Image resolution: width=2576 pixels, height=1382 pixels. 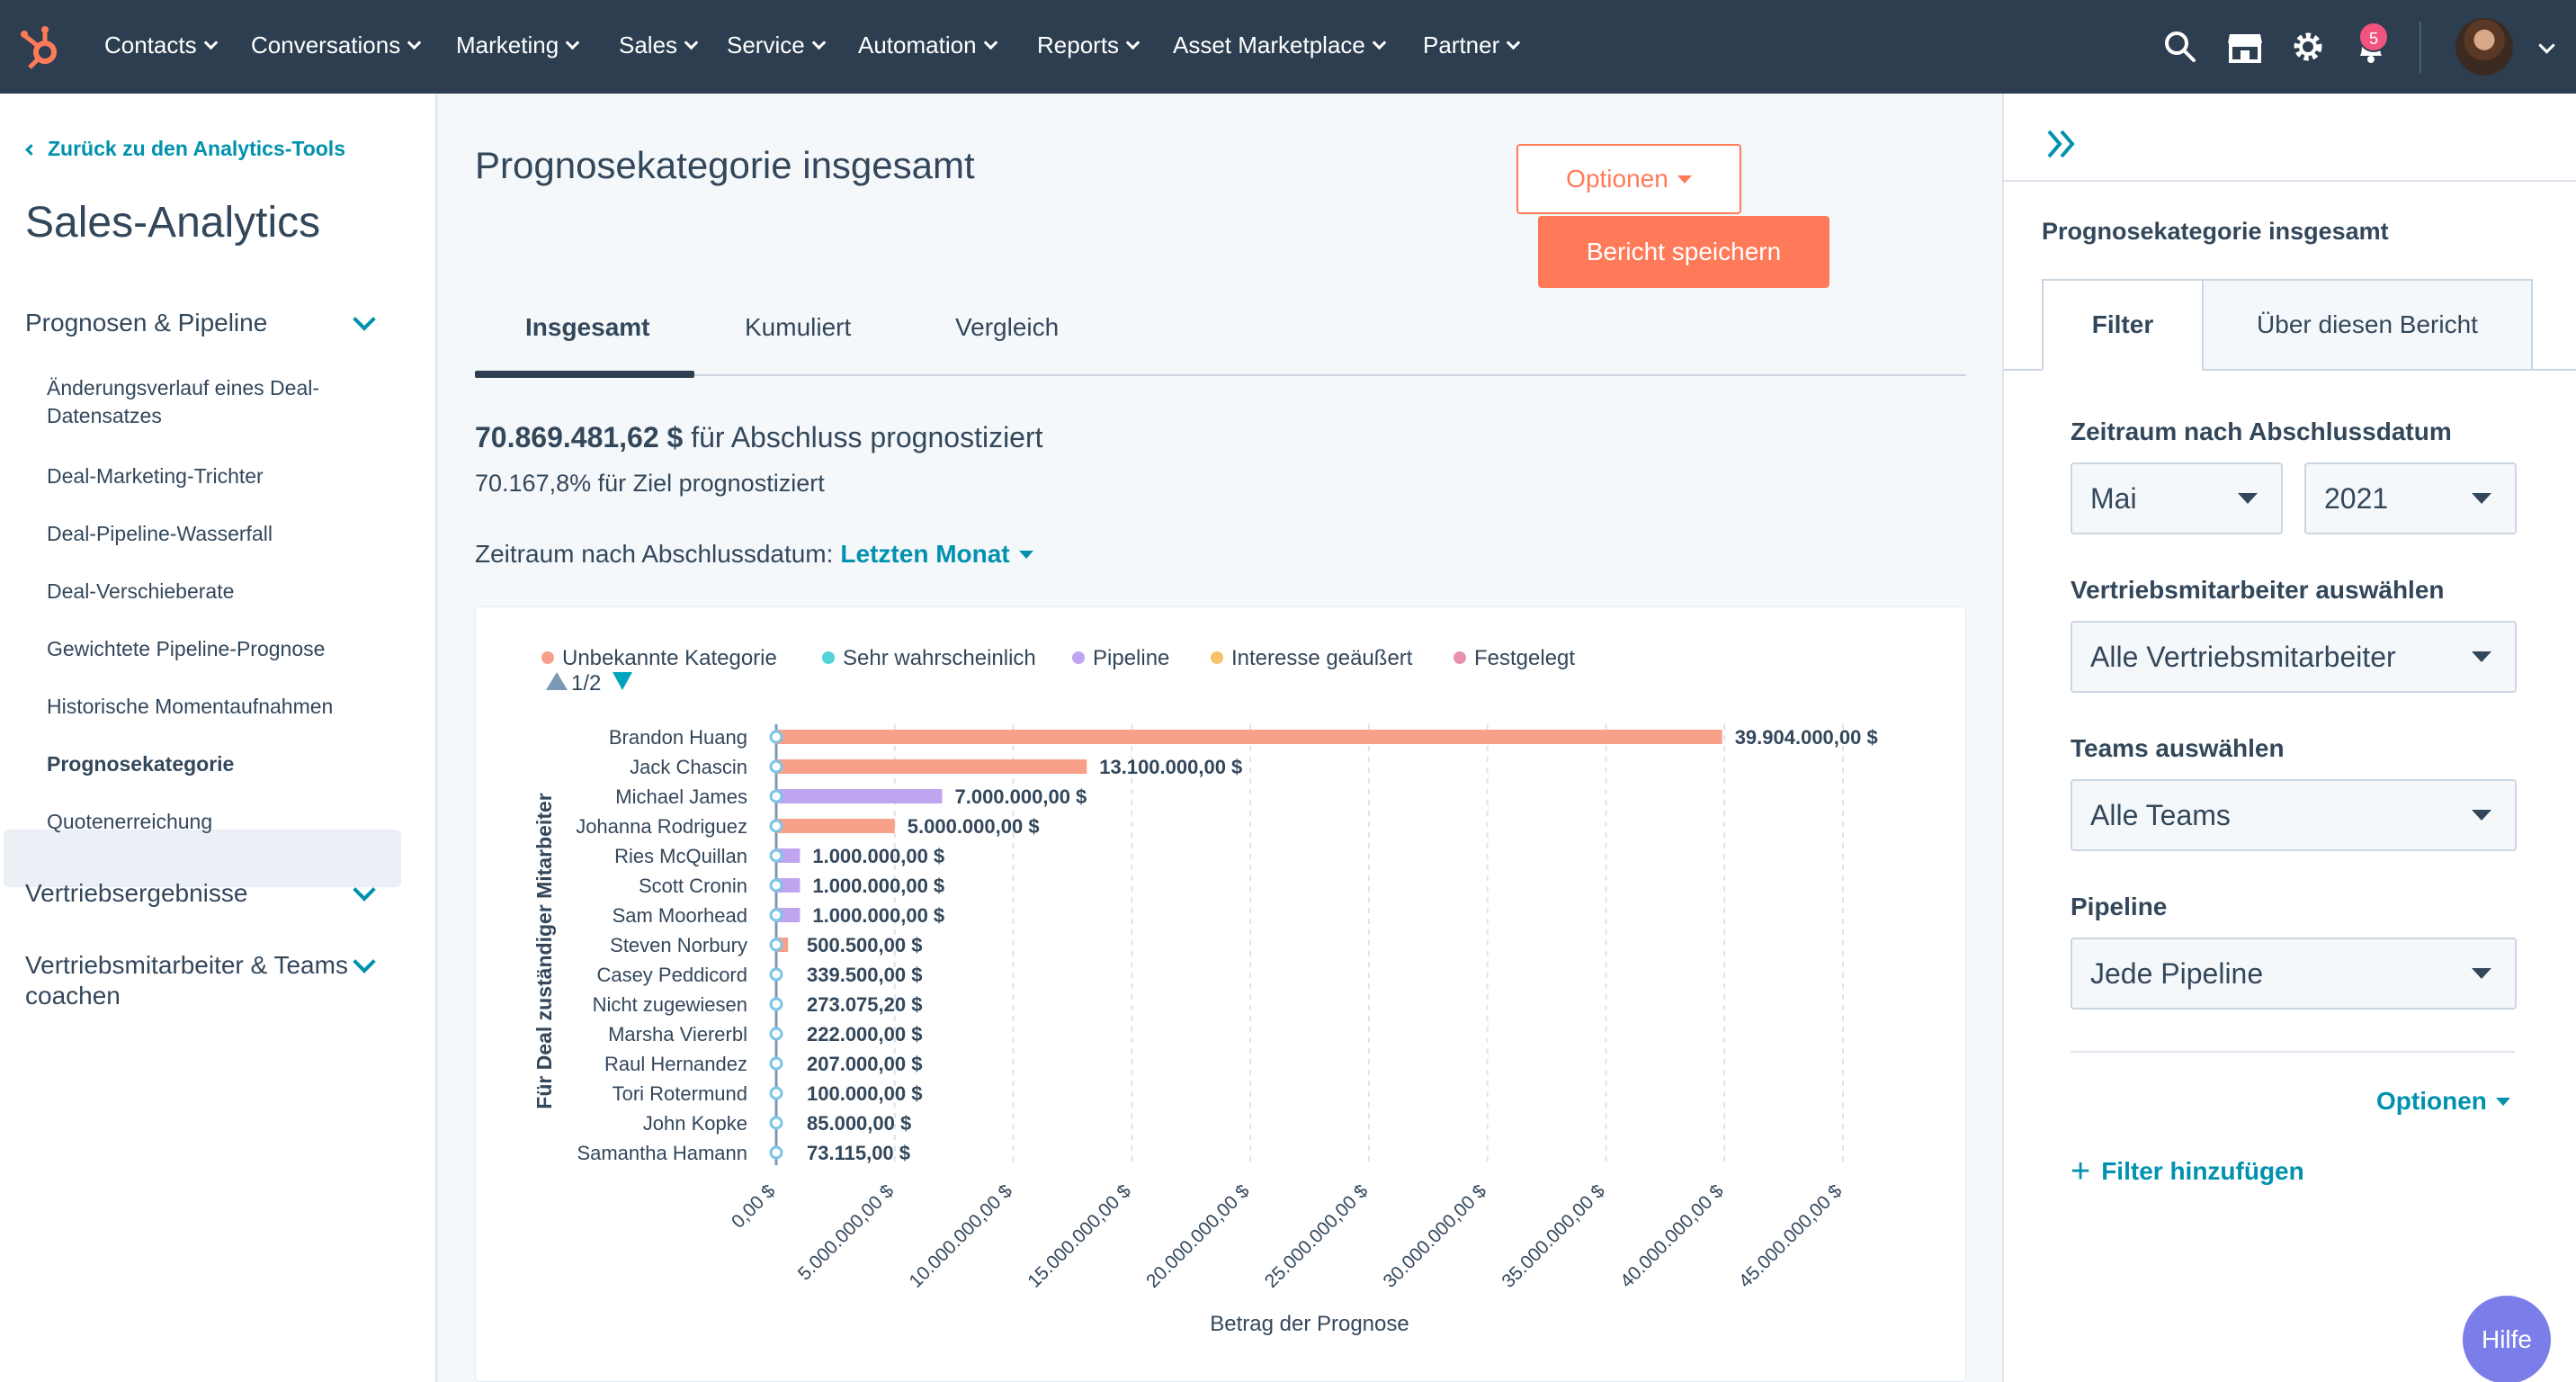 I want to click on team-select: Alle Teams, so click(x=2294, y=815).